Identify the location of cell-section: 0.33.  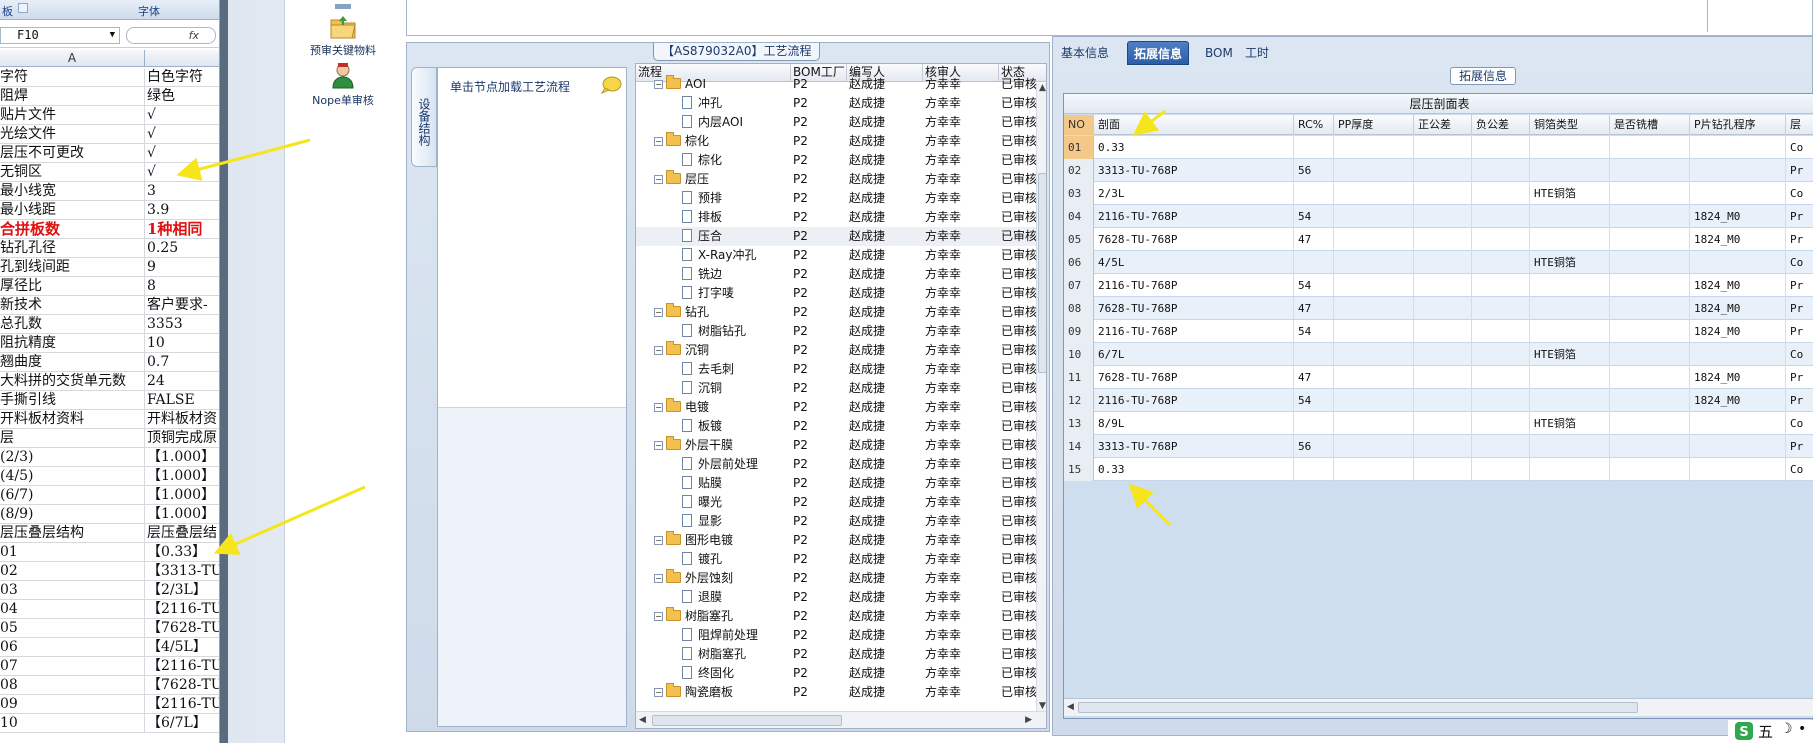
(1194, 147).